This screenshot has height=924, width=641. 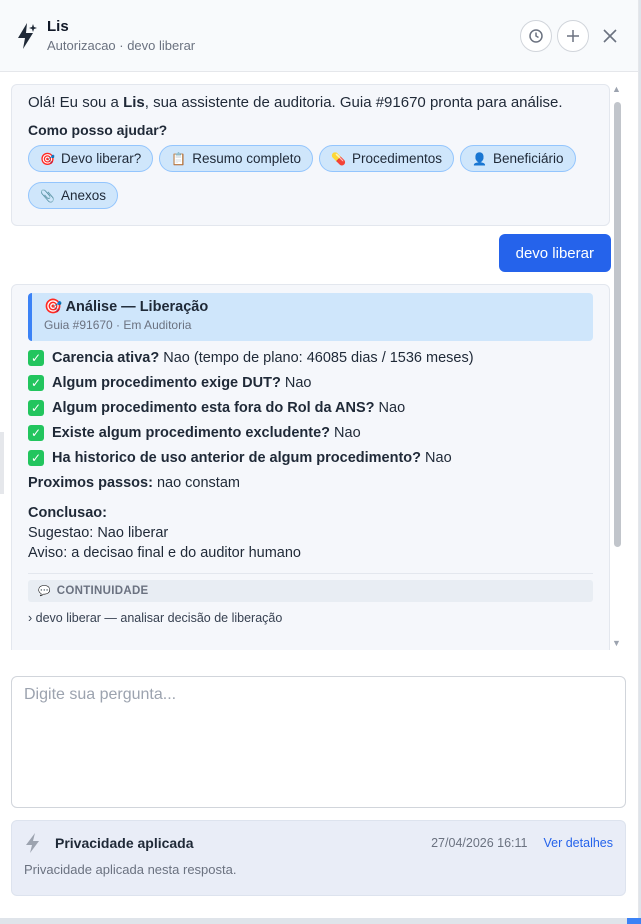 What do you see at coordinates (236, 158) in the screenshot?
I see `chip-resumo-completo: 📋 Resumo completo` at bounding box center [236, 158].